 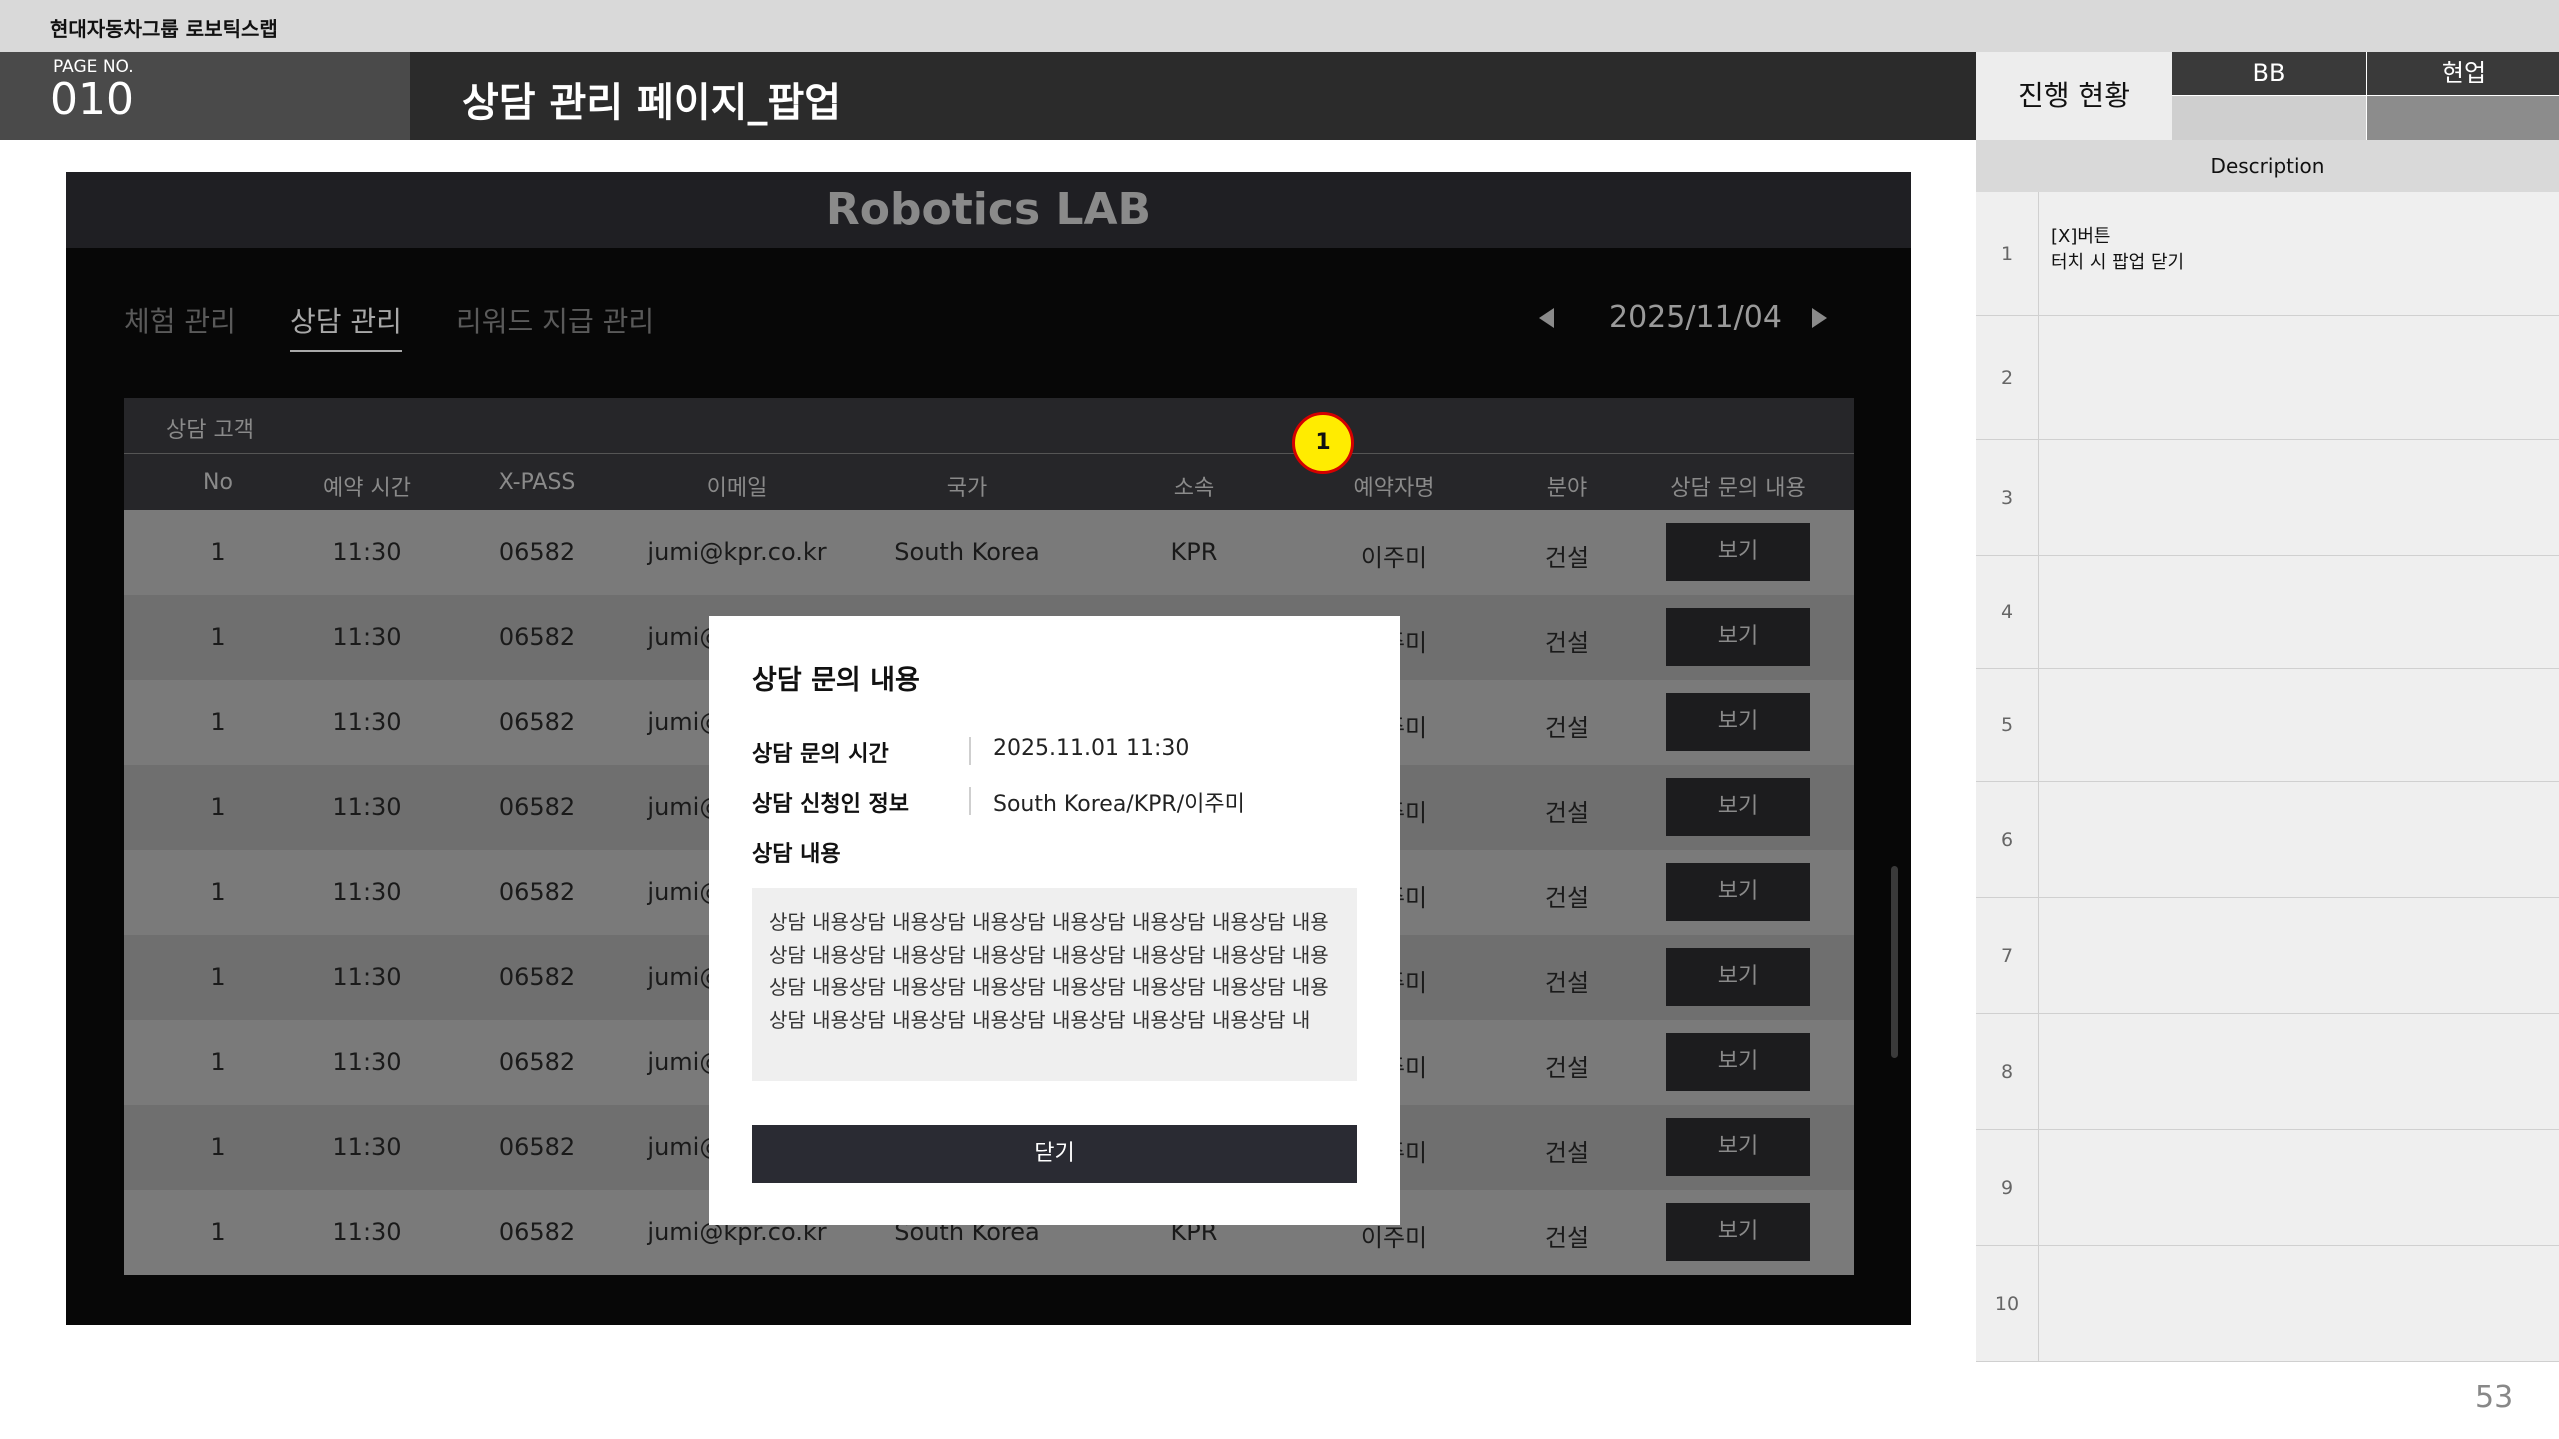 I want to click on description-row: 6, so click(x=2267, y=840).